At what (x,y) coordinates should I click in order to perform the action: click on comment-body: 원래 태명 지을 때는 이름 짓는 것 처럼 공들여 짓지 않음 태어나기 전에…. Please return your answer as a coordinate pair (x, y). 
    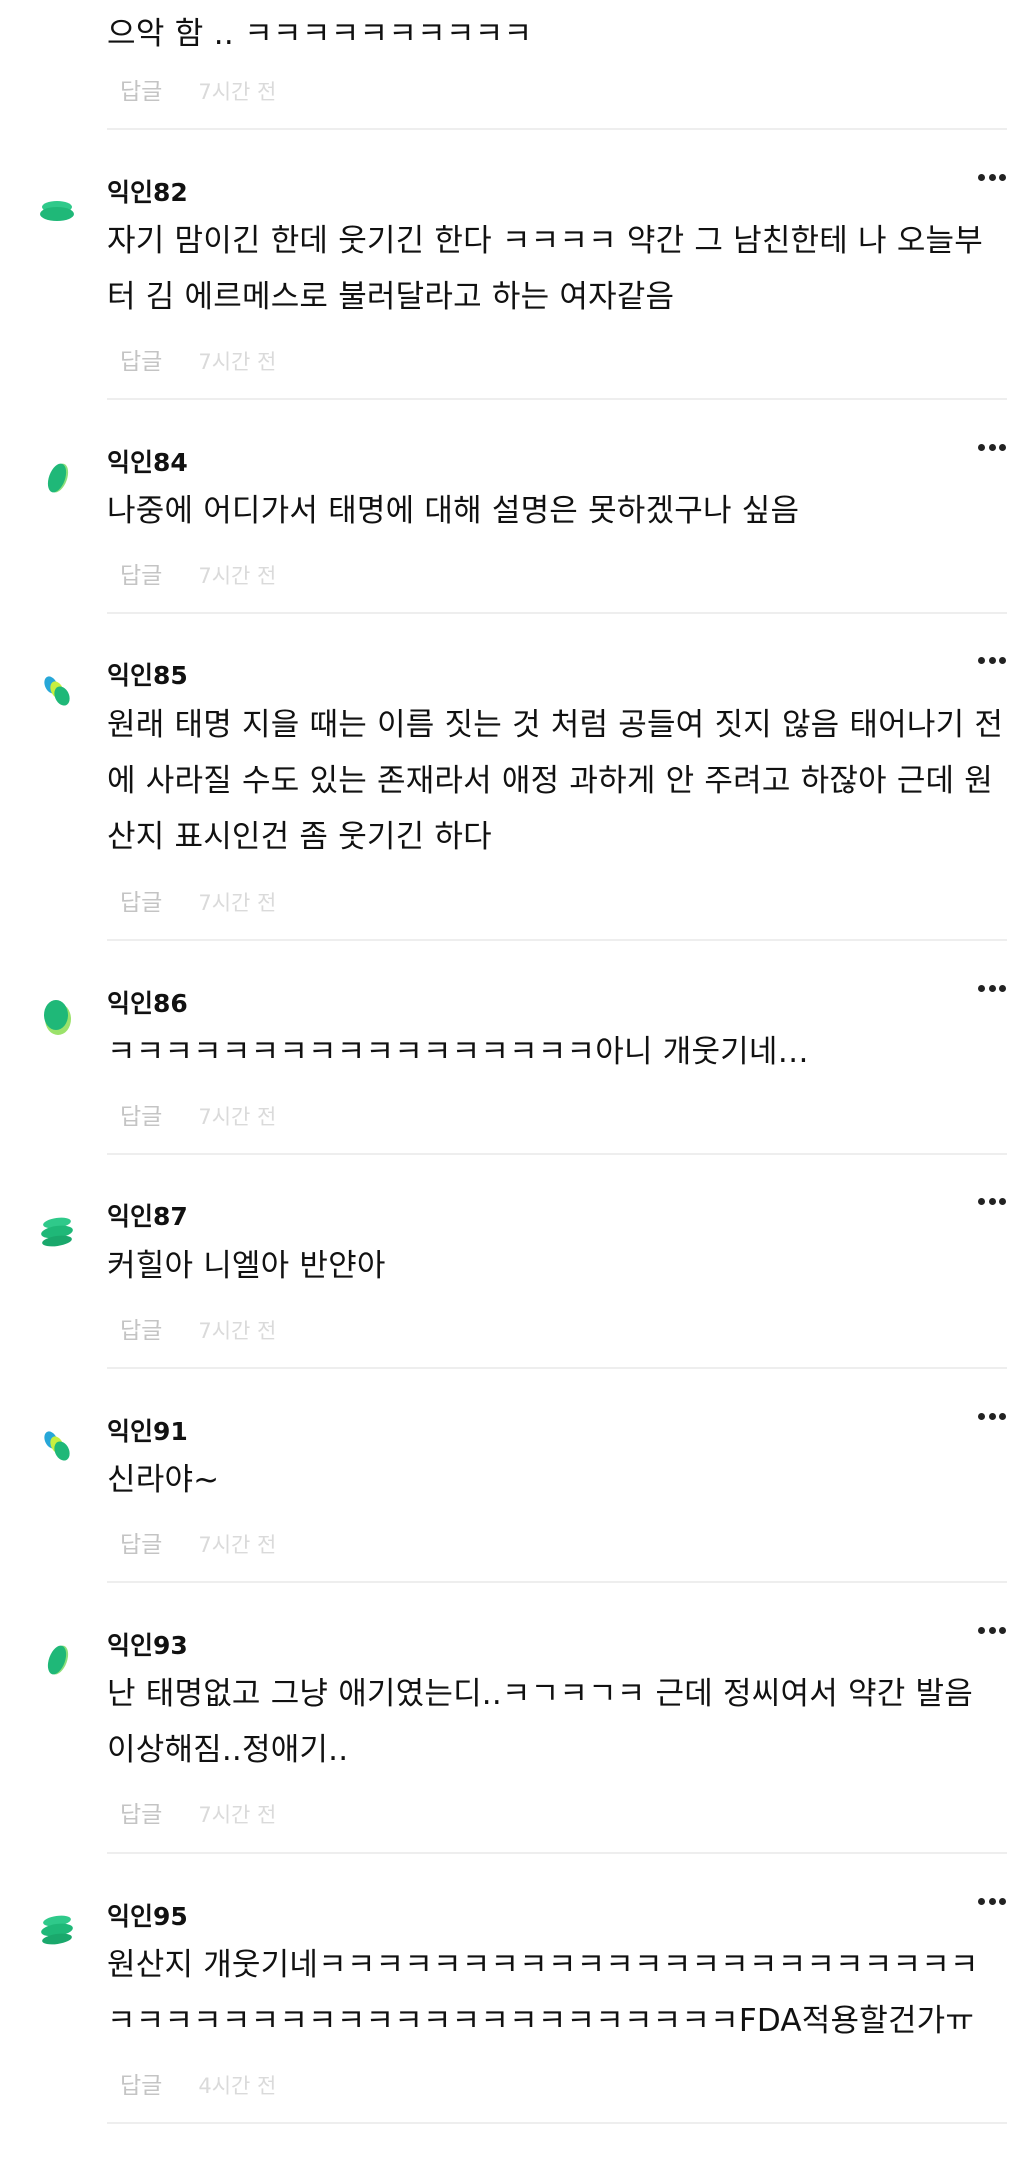
    Looking at the image, I should click on (555, 781).